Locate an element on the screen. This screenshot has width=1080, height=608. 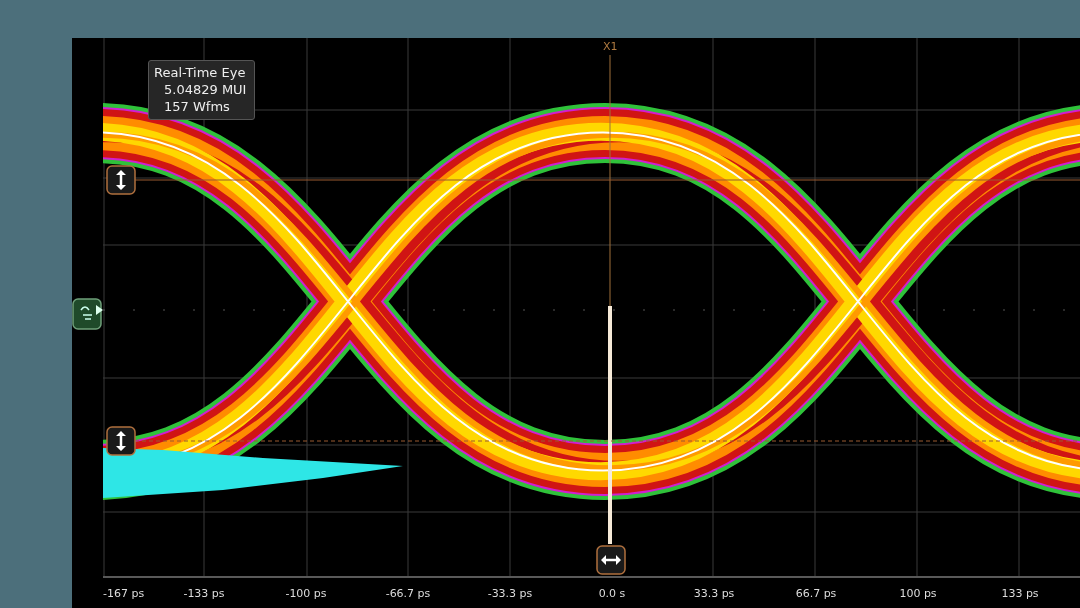
axis-tick-label: -167 ps is located at coordinates (124, 593).